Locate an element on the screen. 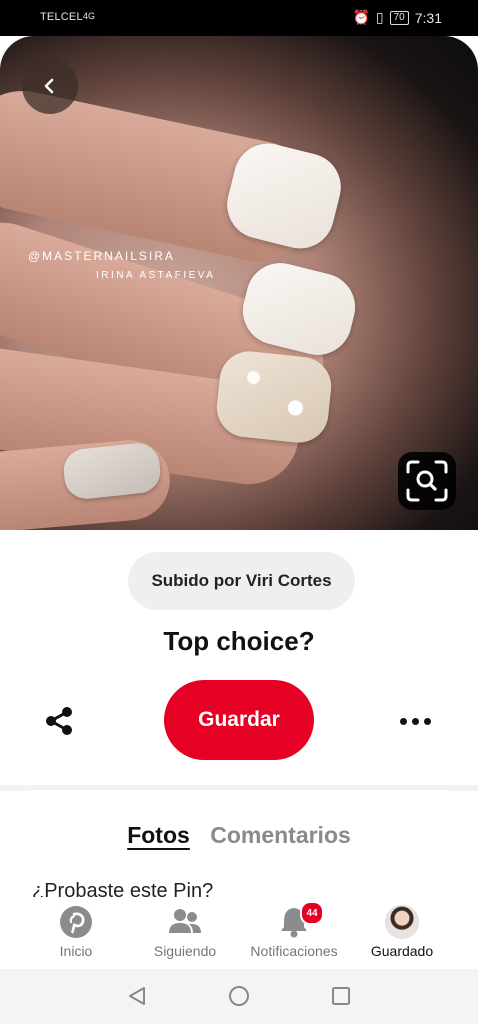 This screenshot has width=478, height=1024. share-icon is located at coordinates (59, 721).